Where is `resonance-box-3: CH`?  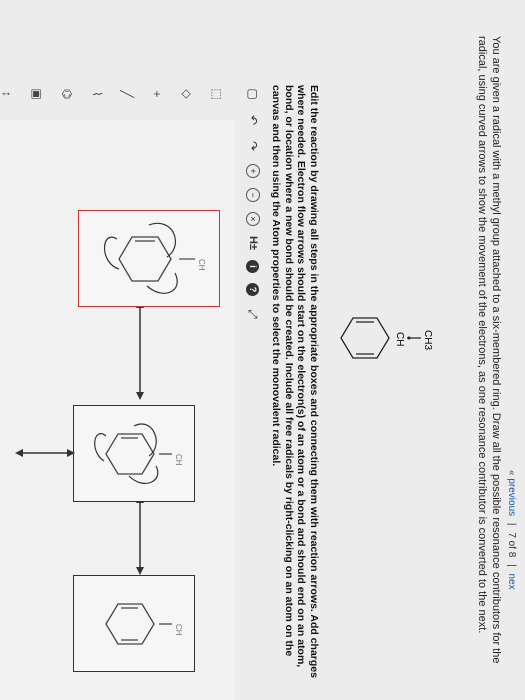
resonance-box-3: CH is located at coordinates (149, 258).